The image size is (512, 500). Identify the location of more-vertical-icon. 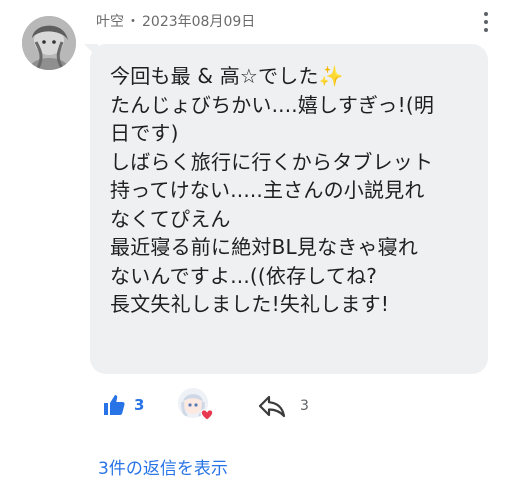
(486, 14).